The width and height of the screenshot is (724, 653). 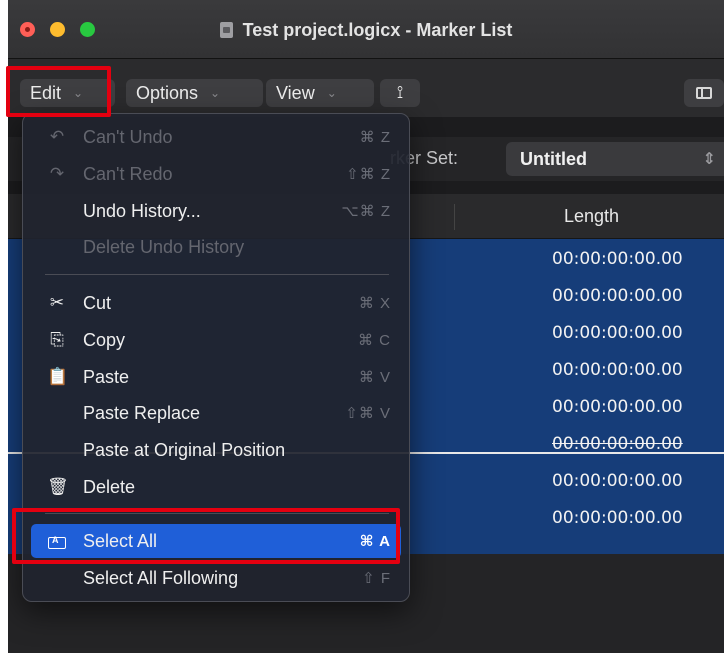 I want to click on menu-item-undo-history: Undo History... ⌥⌘ Z, so click(x=216, y=211).